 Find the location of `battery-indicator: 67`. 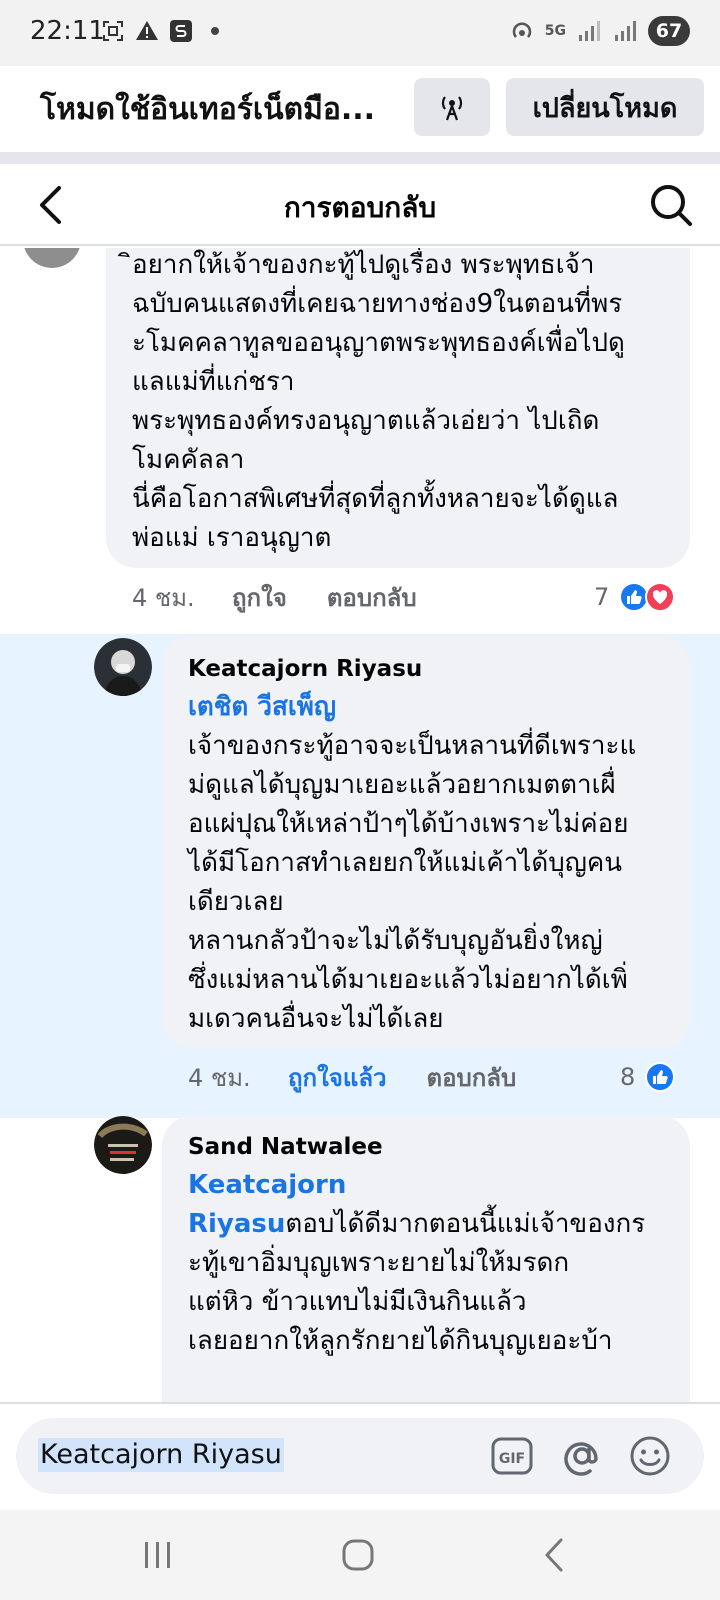

battery-indicator: 67 is located at coordinates (669, 31).